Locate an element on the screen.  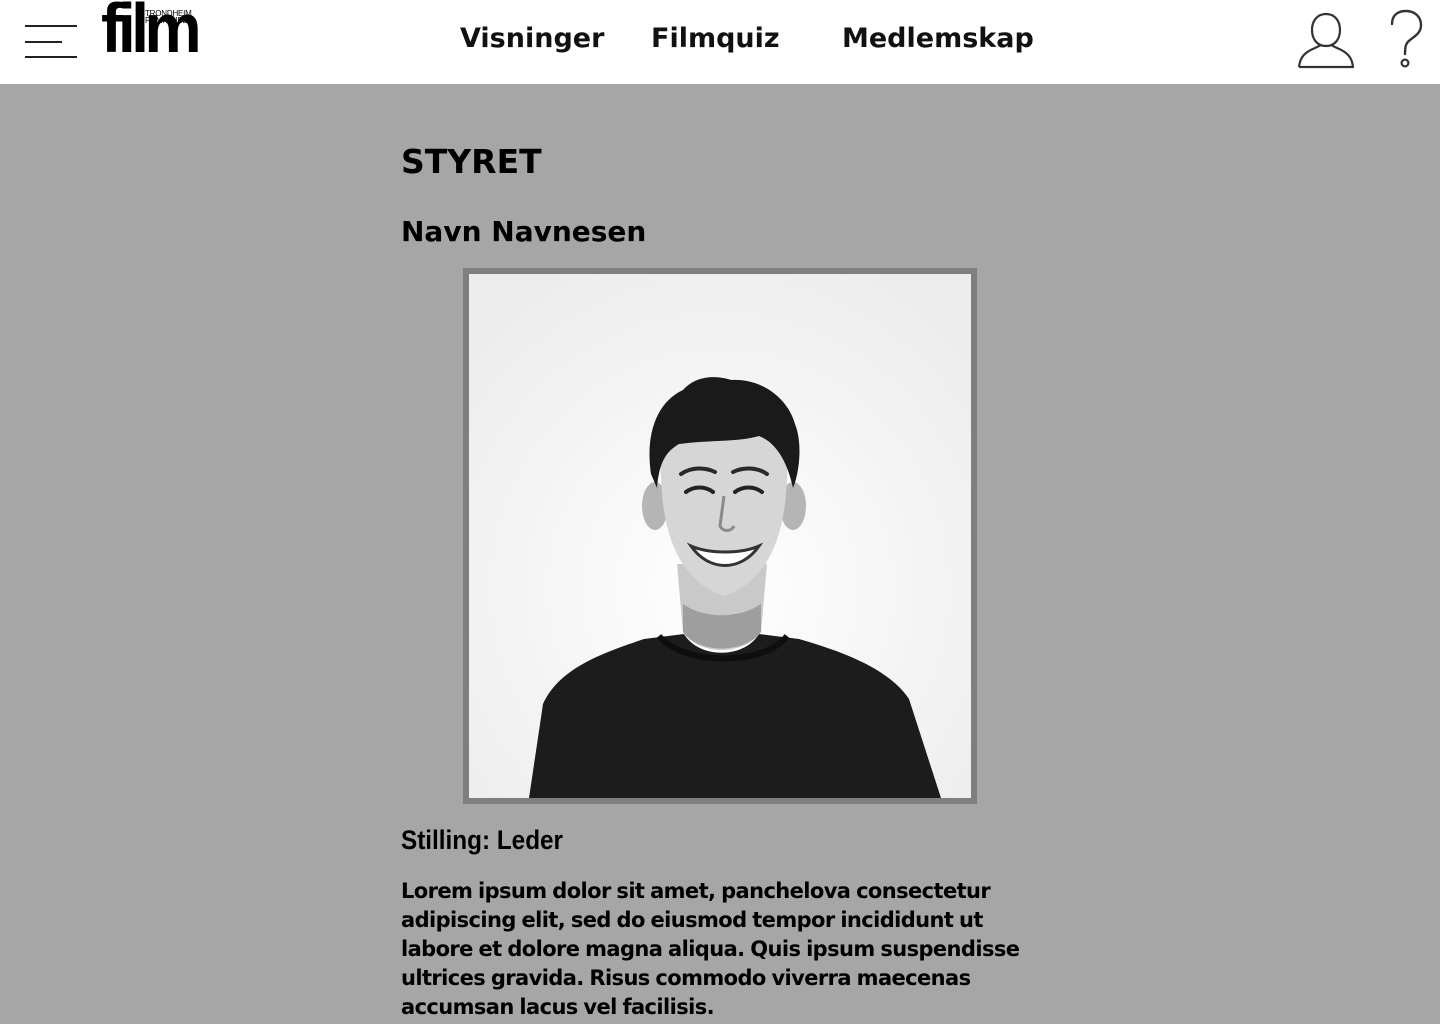
logo-line-2: FILMKLUBB is located at coordinates (166, 20).